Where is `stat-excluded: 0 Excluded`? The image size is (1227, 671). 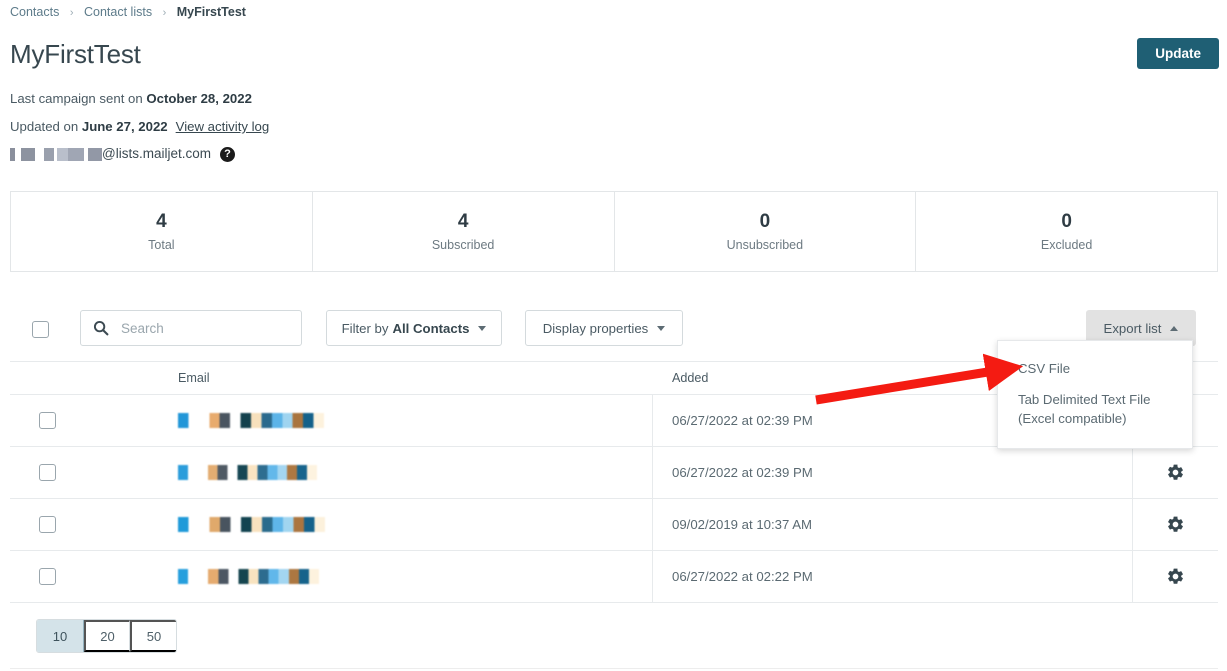
stat-excluded: 0 Excluded is located at coordinates (1066, 231).